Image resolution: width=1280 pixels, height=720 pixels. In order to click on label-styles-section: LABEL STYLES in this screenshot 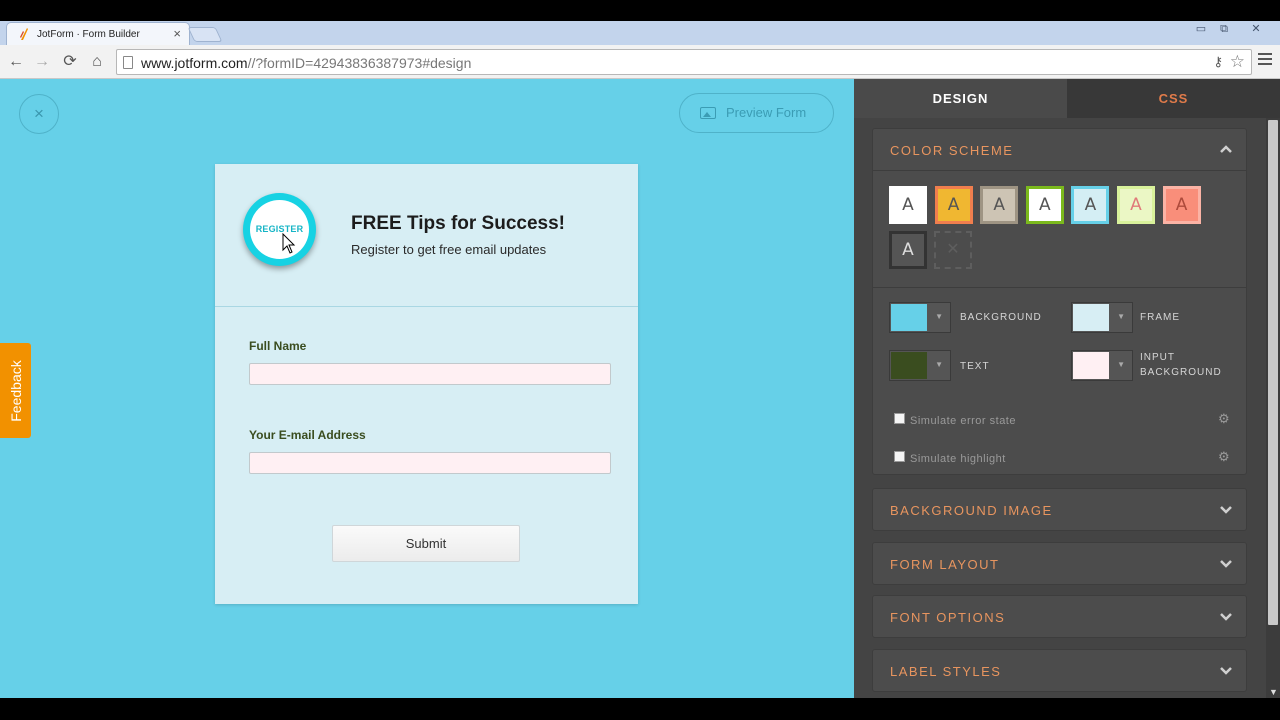, I will do `click(1059, 670)`.